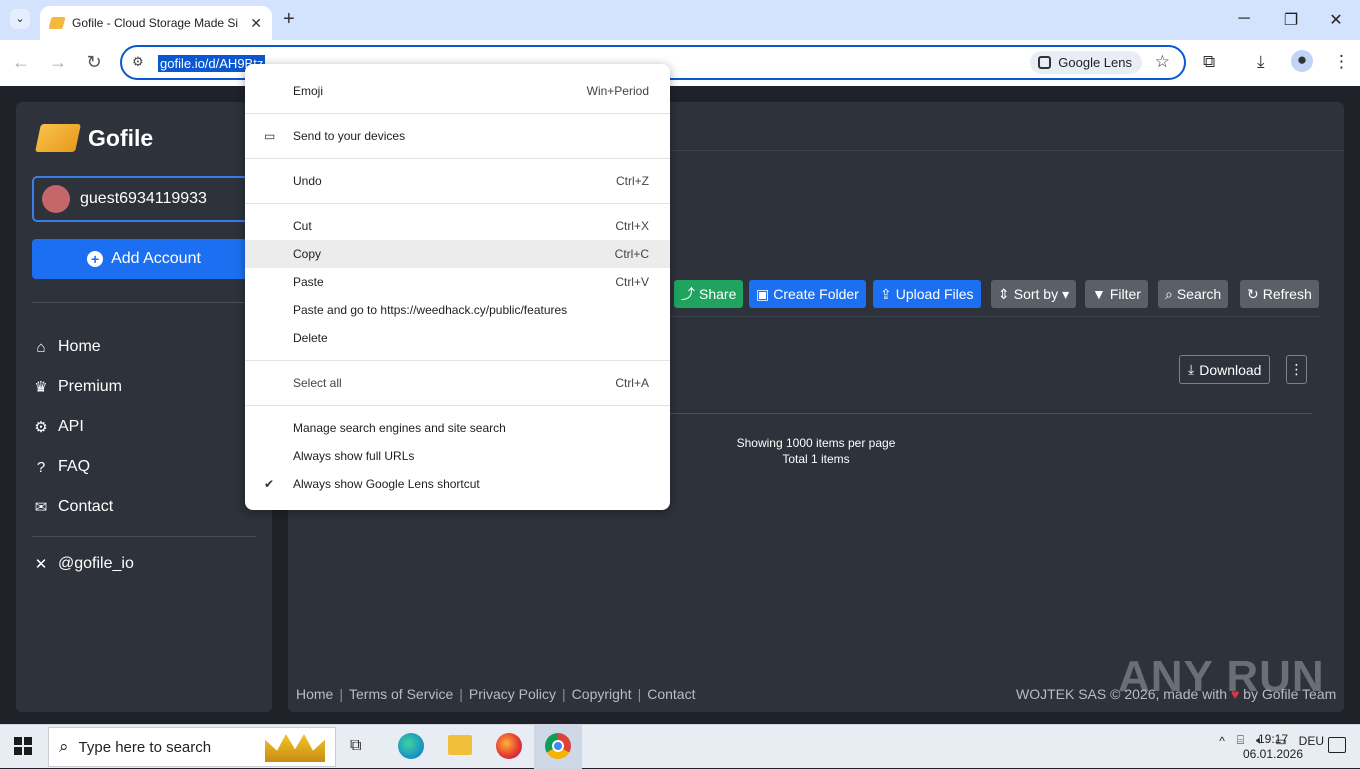 This screenshot has width=1360, height=769. I want to click on upload-files-button: ⇪ Upload Files, so click(927, 294).